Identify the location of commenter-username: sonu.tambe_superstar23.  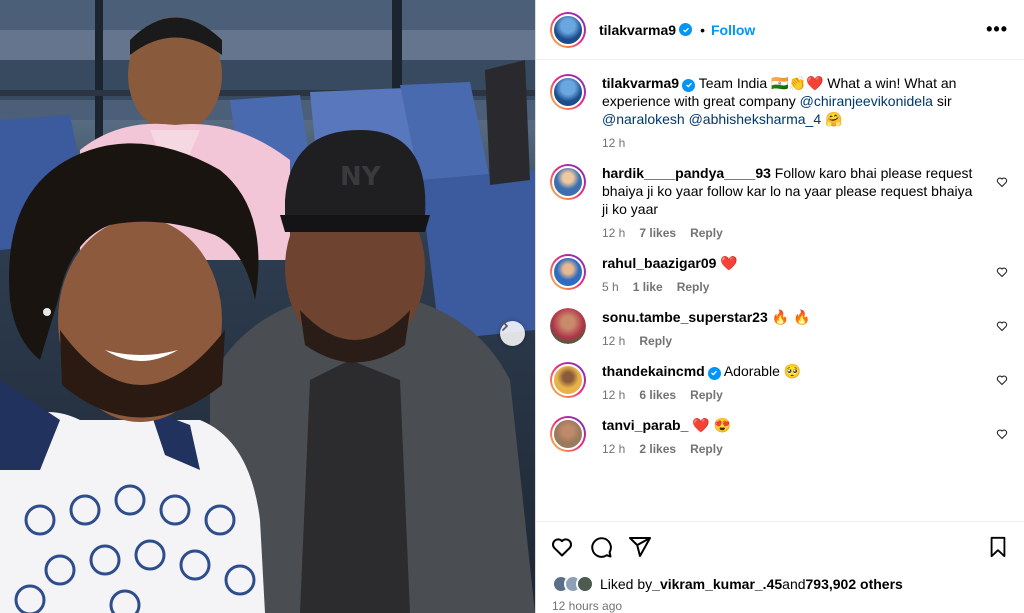
(685, 317).